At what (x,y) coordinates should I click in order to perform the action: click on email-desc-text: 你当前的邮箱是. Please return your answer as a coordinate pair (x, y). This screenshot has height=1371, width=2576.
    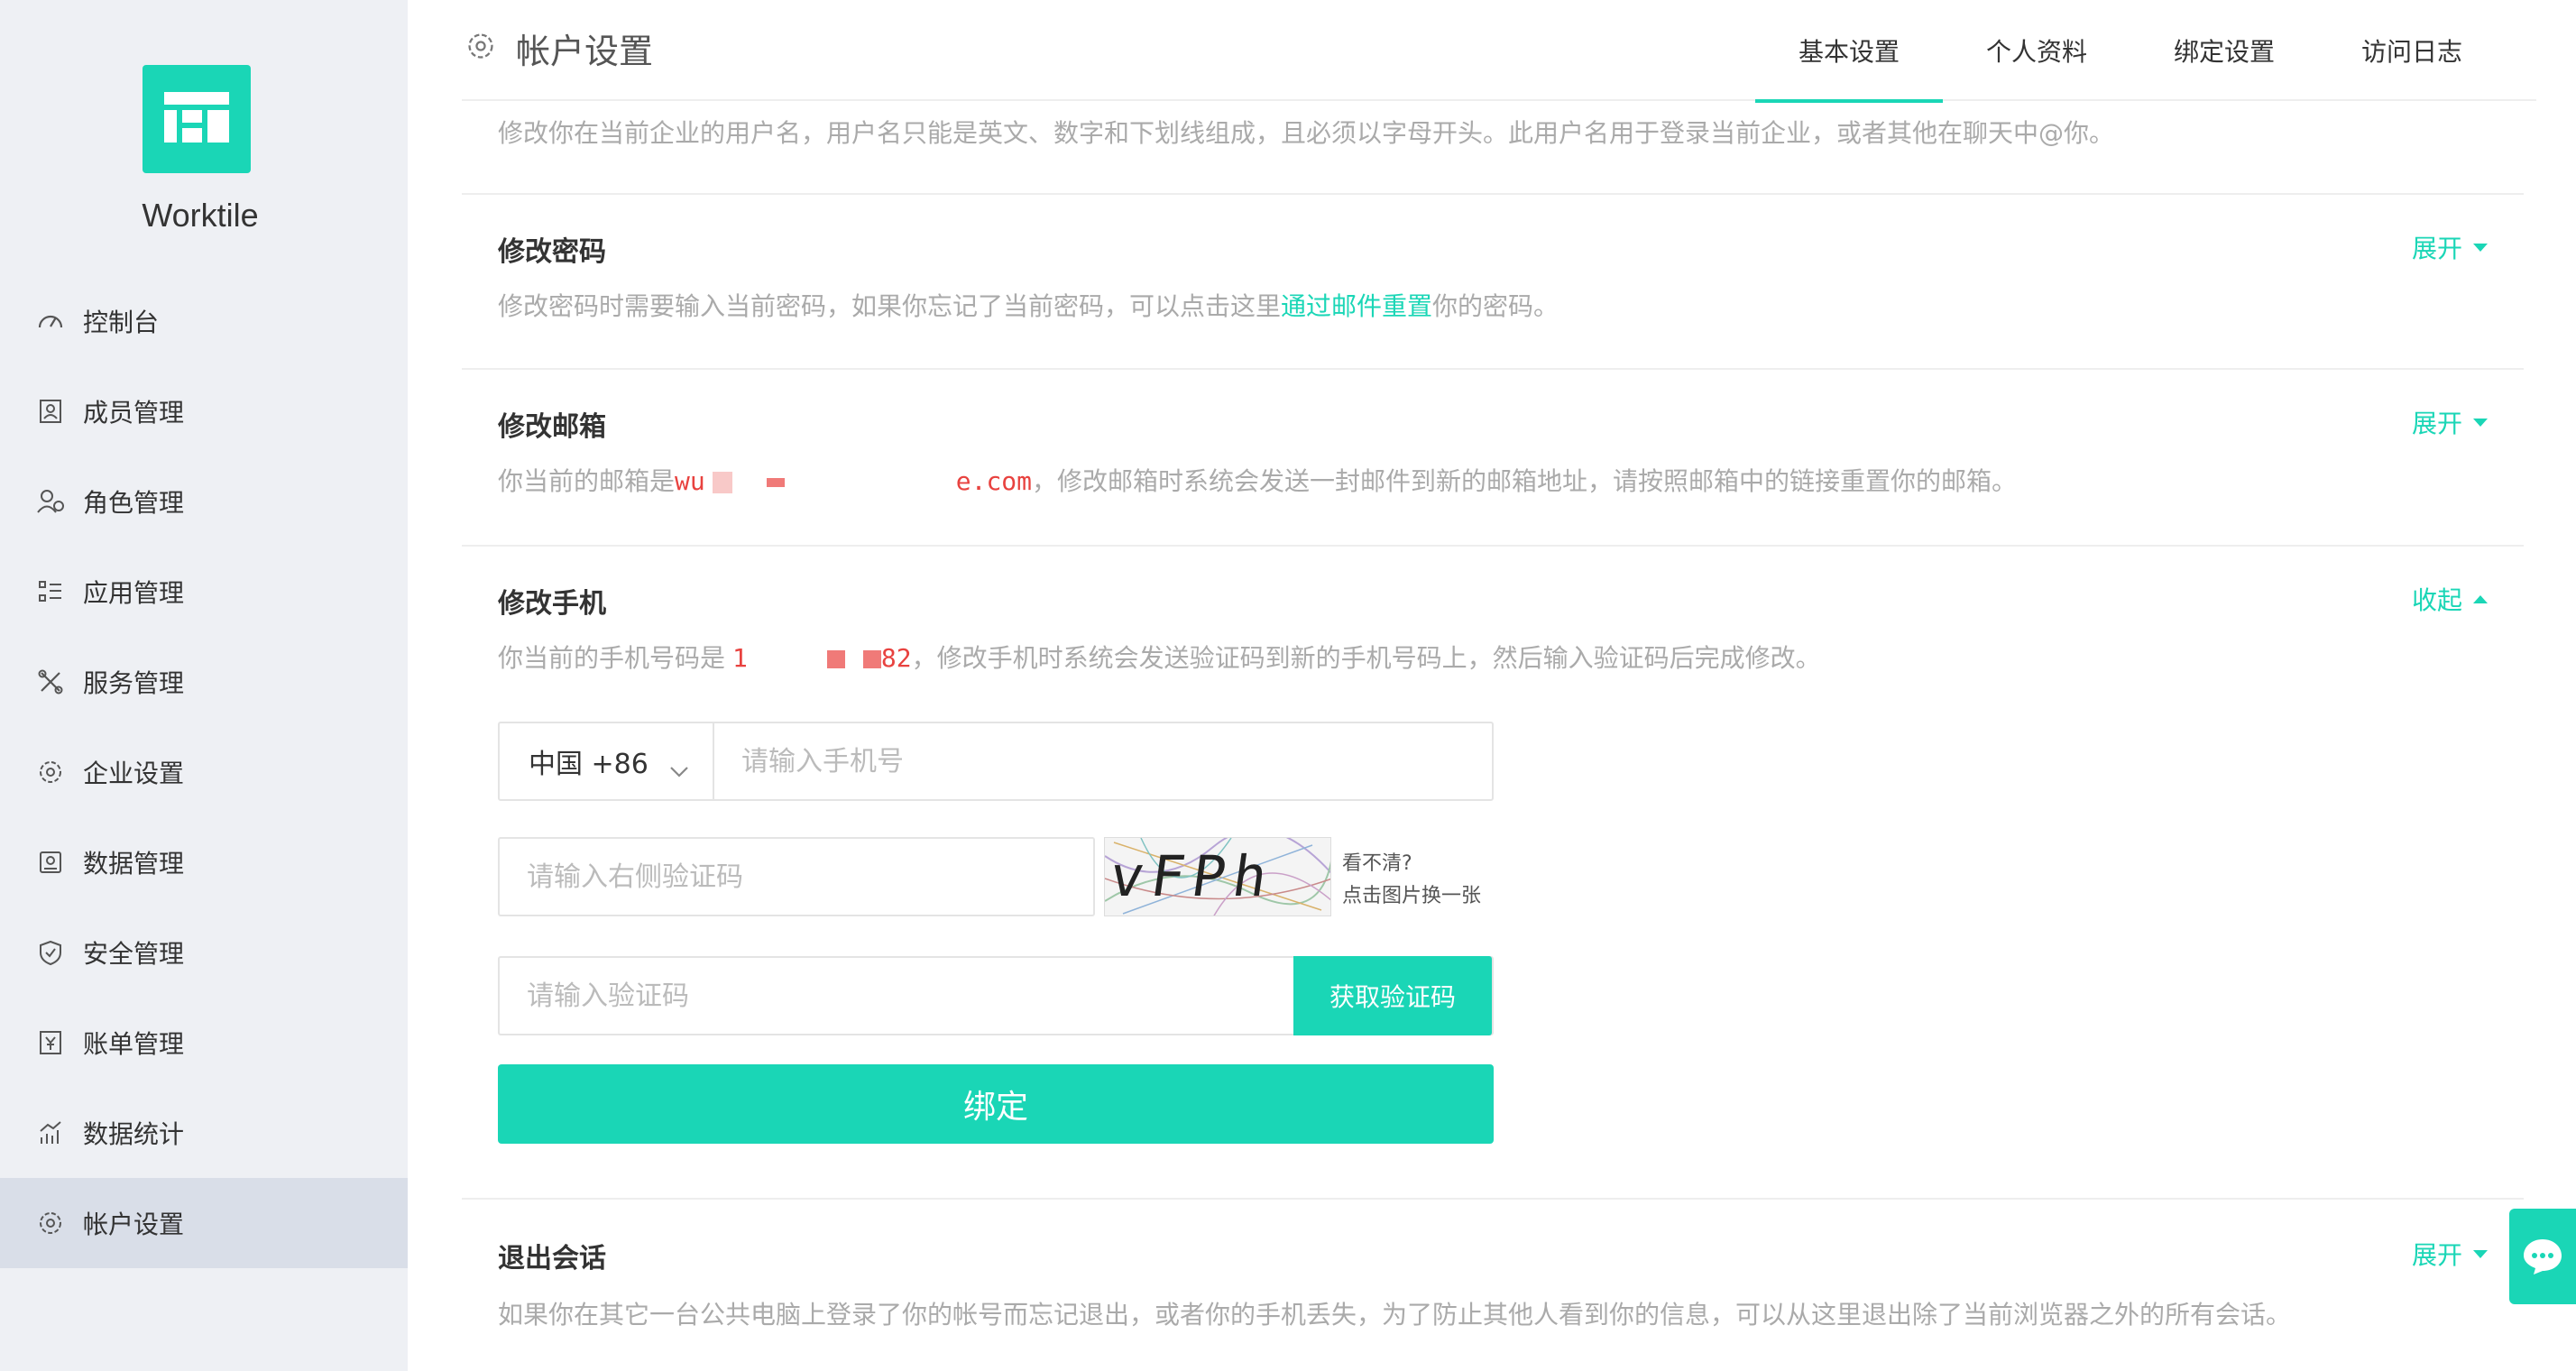
    Looking at the image, I should click on (587, 481).